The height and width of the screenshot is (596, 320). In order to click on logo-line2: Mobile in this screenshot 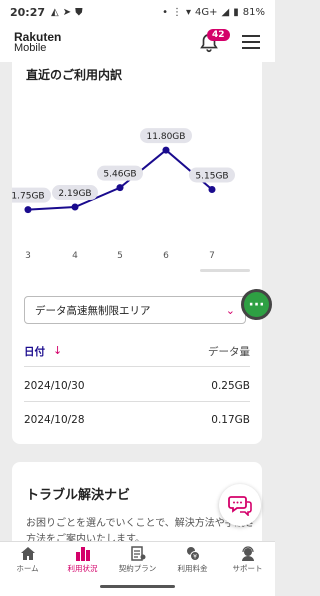, I will do `click(30, 48)`.